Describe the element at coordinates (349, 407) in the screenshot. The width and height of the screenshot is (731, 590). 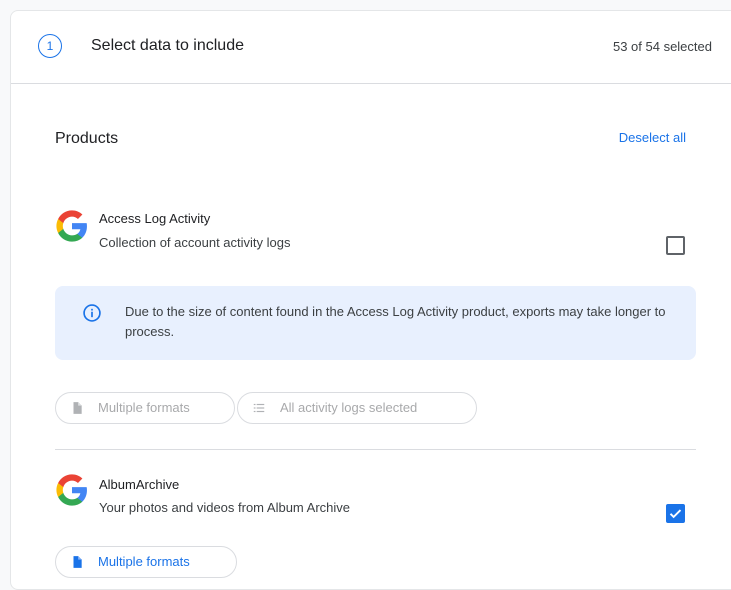
I see `chip-label: All activity logs selected` at that location.